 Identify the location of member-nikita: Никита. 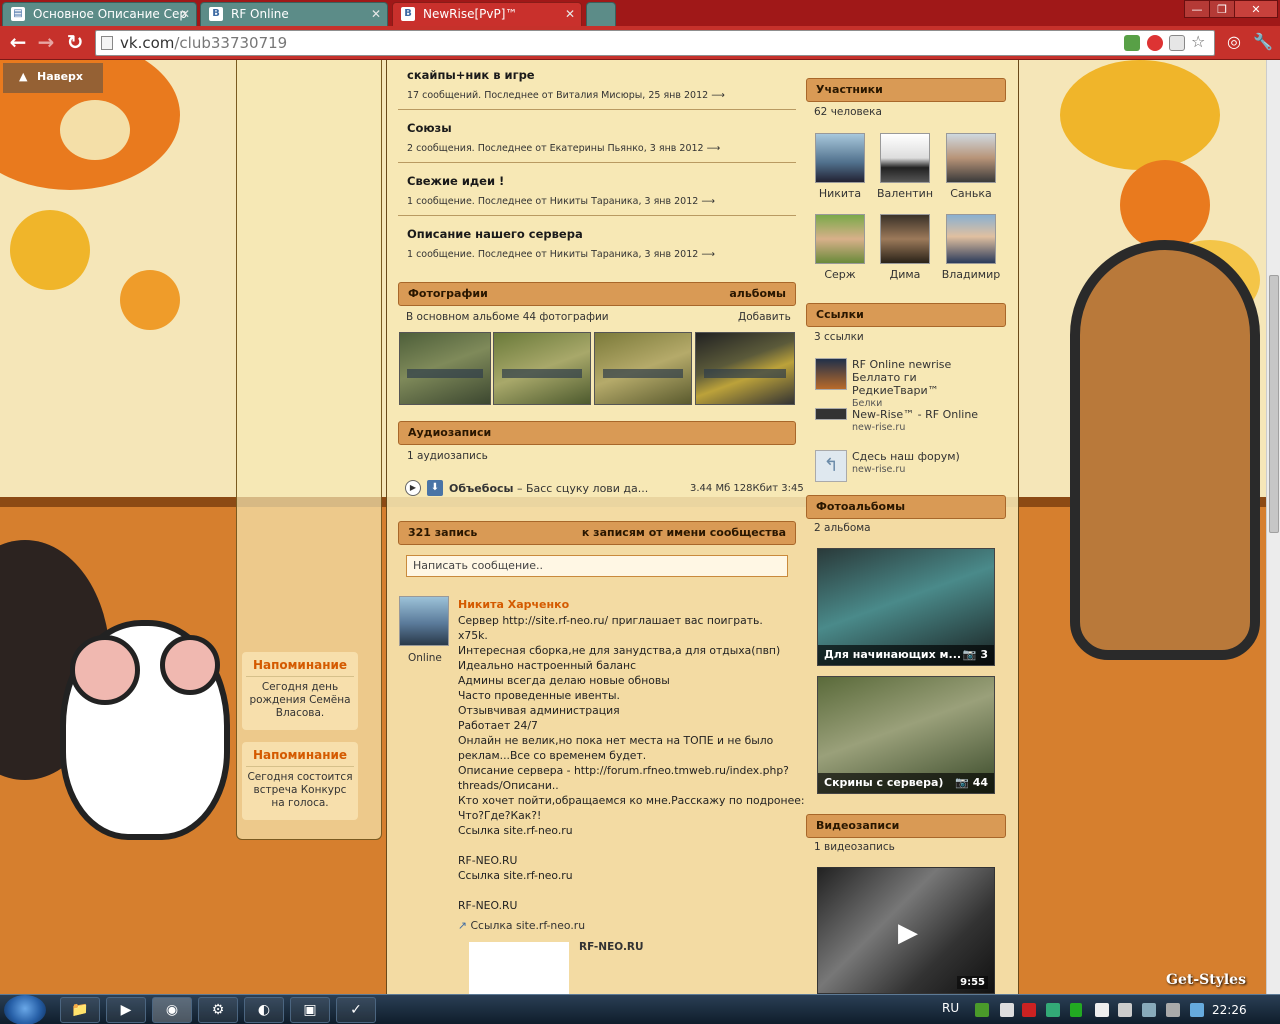
(840, 166).